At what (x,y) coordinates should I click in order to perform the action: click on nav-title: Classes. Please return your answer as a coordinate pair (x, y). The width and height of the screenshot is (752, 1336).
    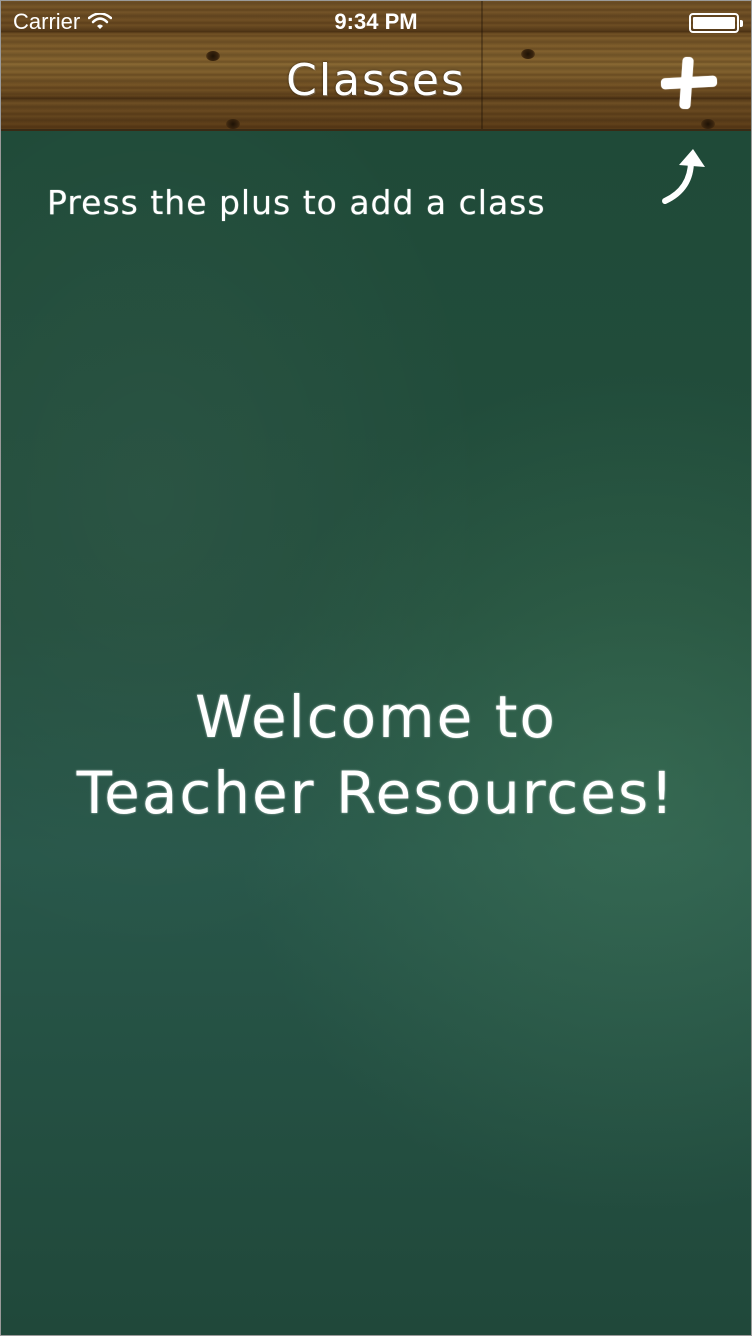
    Looking at the image, I should click on (376, 80).